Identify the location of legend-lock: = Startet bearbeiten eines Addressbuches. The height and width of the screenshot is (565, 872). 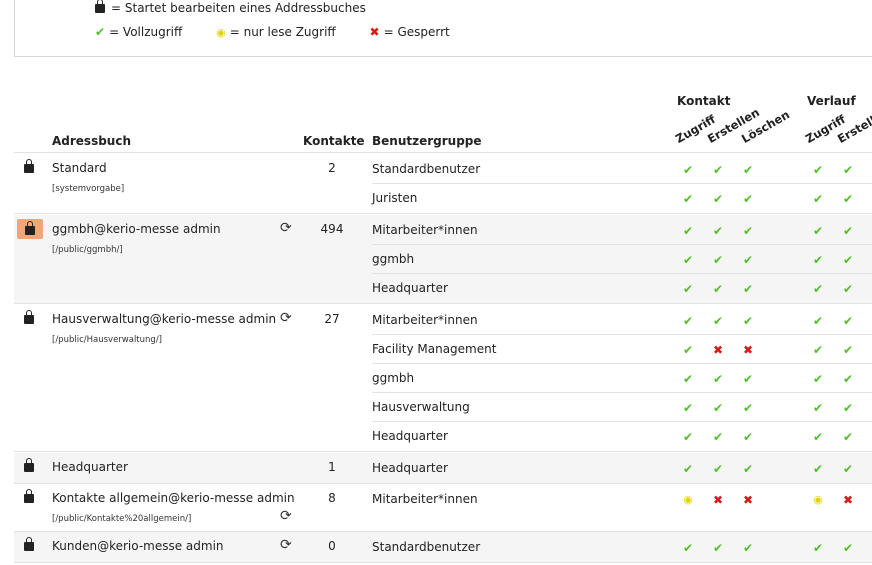
(230, 7).